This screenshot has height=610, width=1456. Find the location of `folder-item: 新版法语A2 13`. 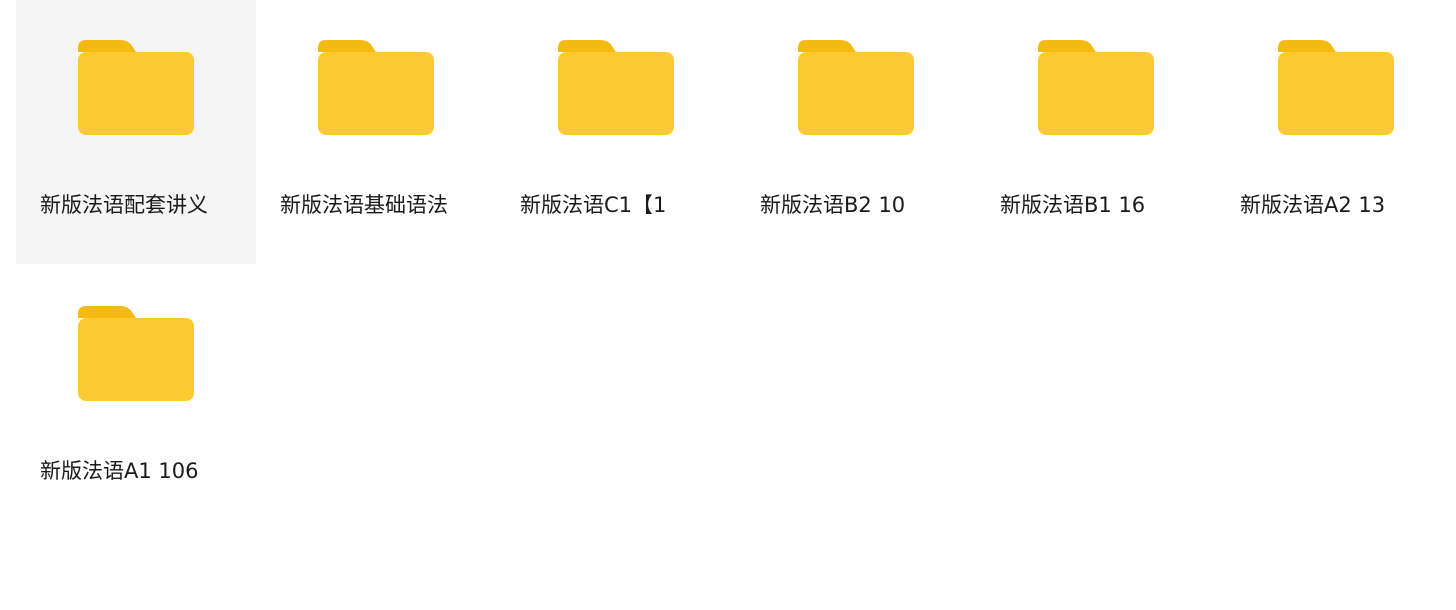

folder-item: 新版法语A2 13 is located at coordinates (1336, 132).